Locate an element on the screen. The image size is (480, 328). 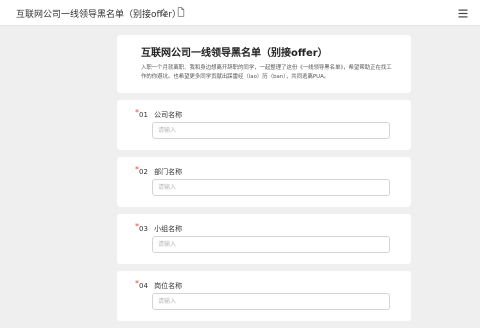
question-label: * 04 岗位名称 is located at coordinates (159, 285).